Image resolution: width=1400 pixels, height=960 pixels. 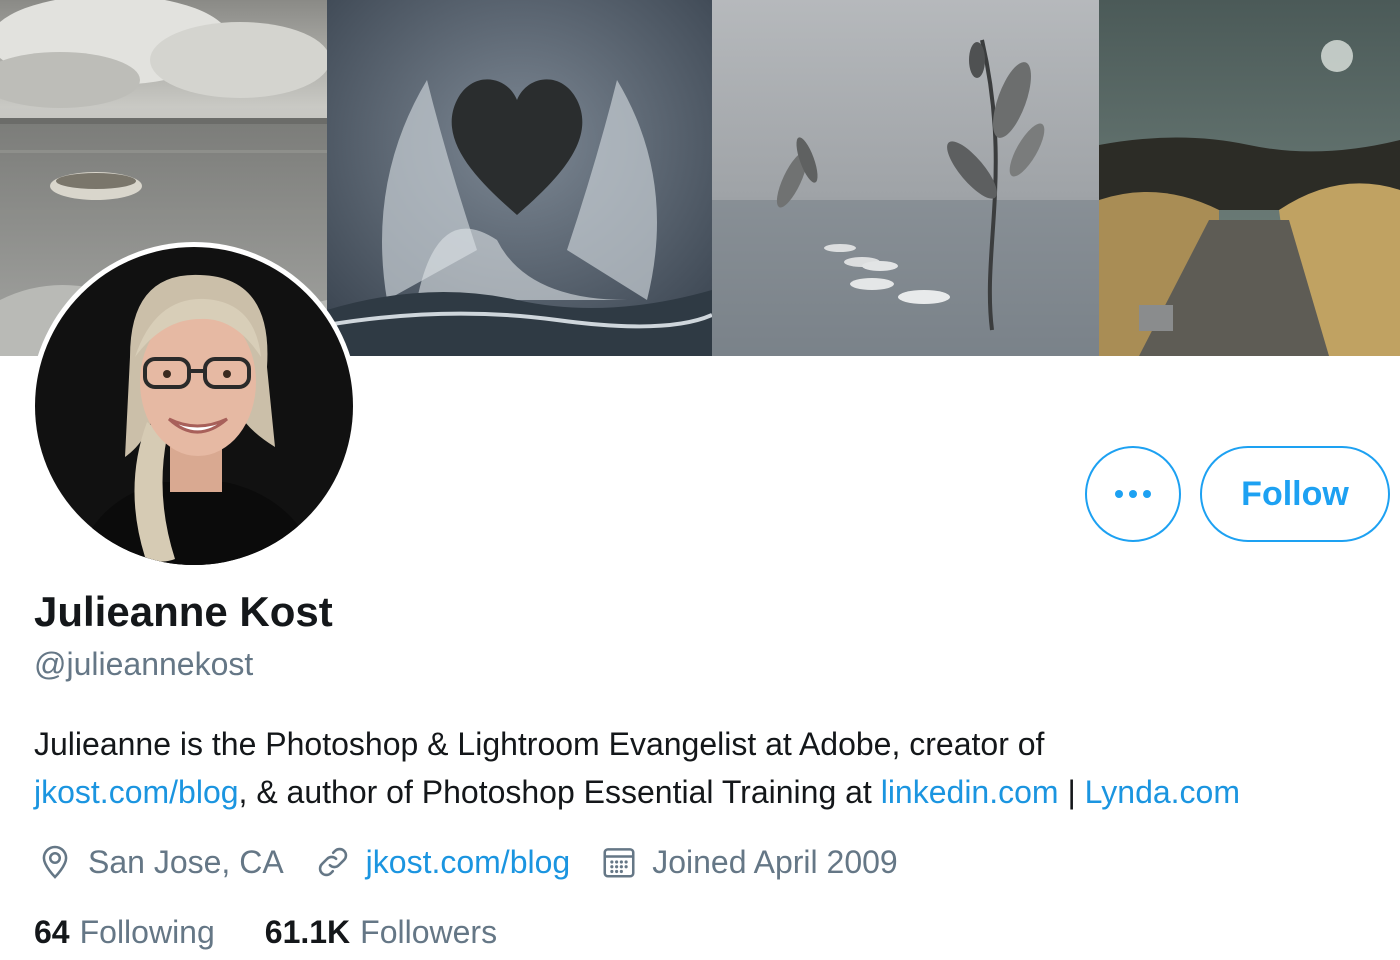 What do you see at coordinates (468, 862) in the screenshot?
I see `website-link: jkost.com/blog` at bounding box center [468, 862].